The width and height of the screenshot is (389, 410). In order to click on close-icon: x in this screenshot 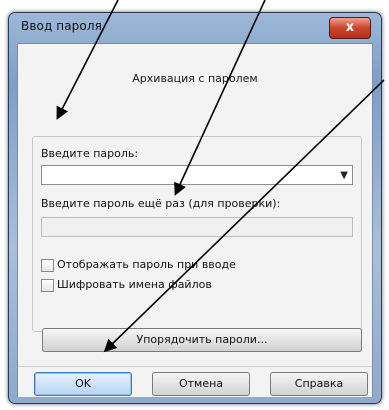, I will do `click(350, 27)`.